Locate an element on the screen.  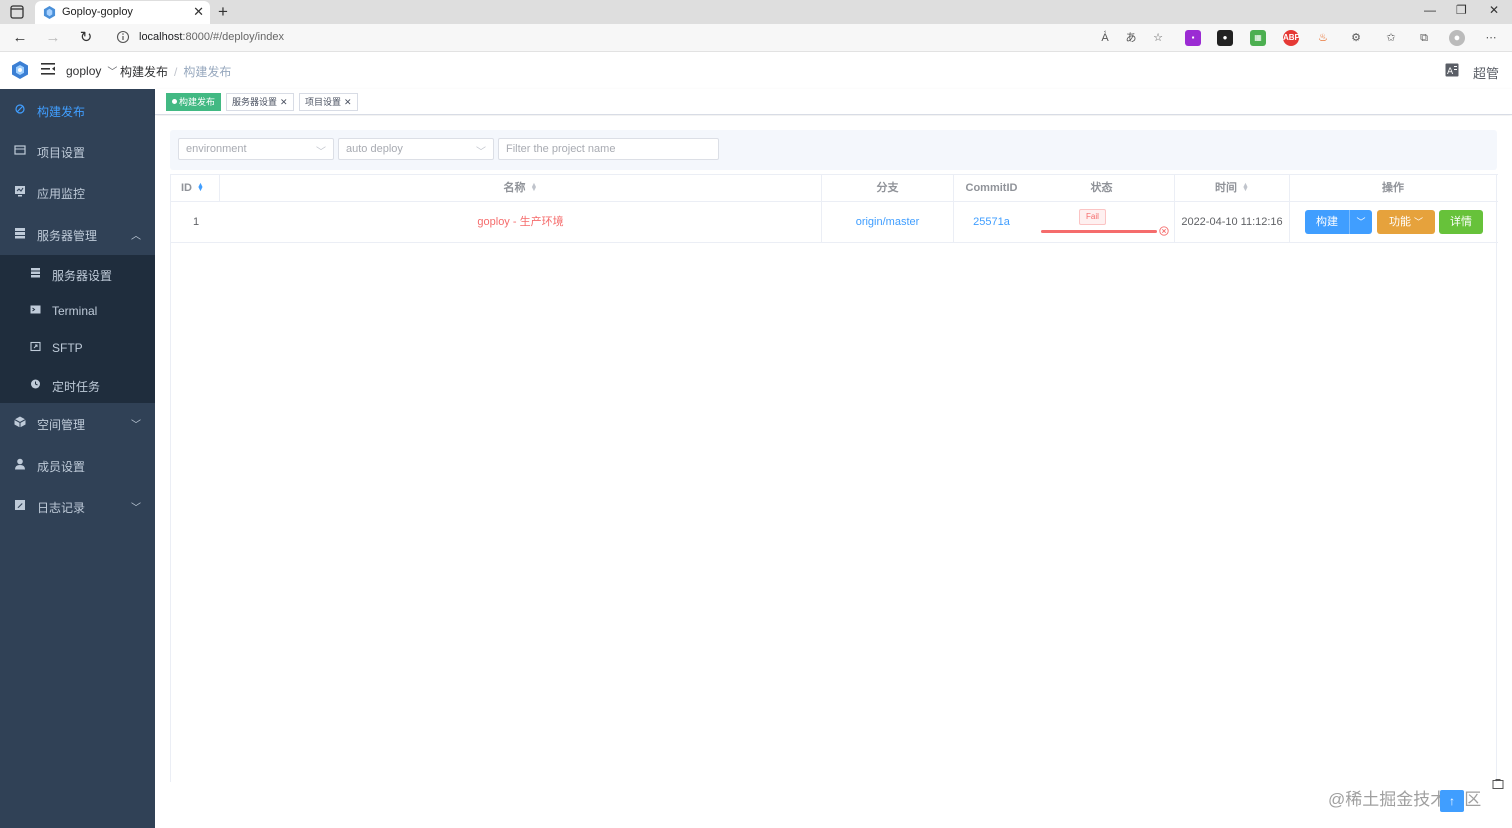
restore-icon: ❐ is located at coordinates (1461, 10).